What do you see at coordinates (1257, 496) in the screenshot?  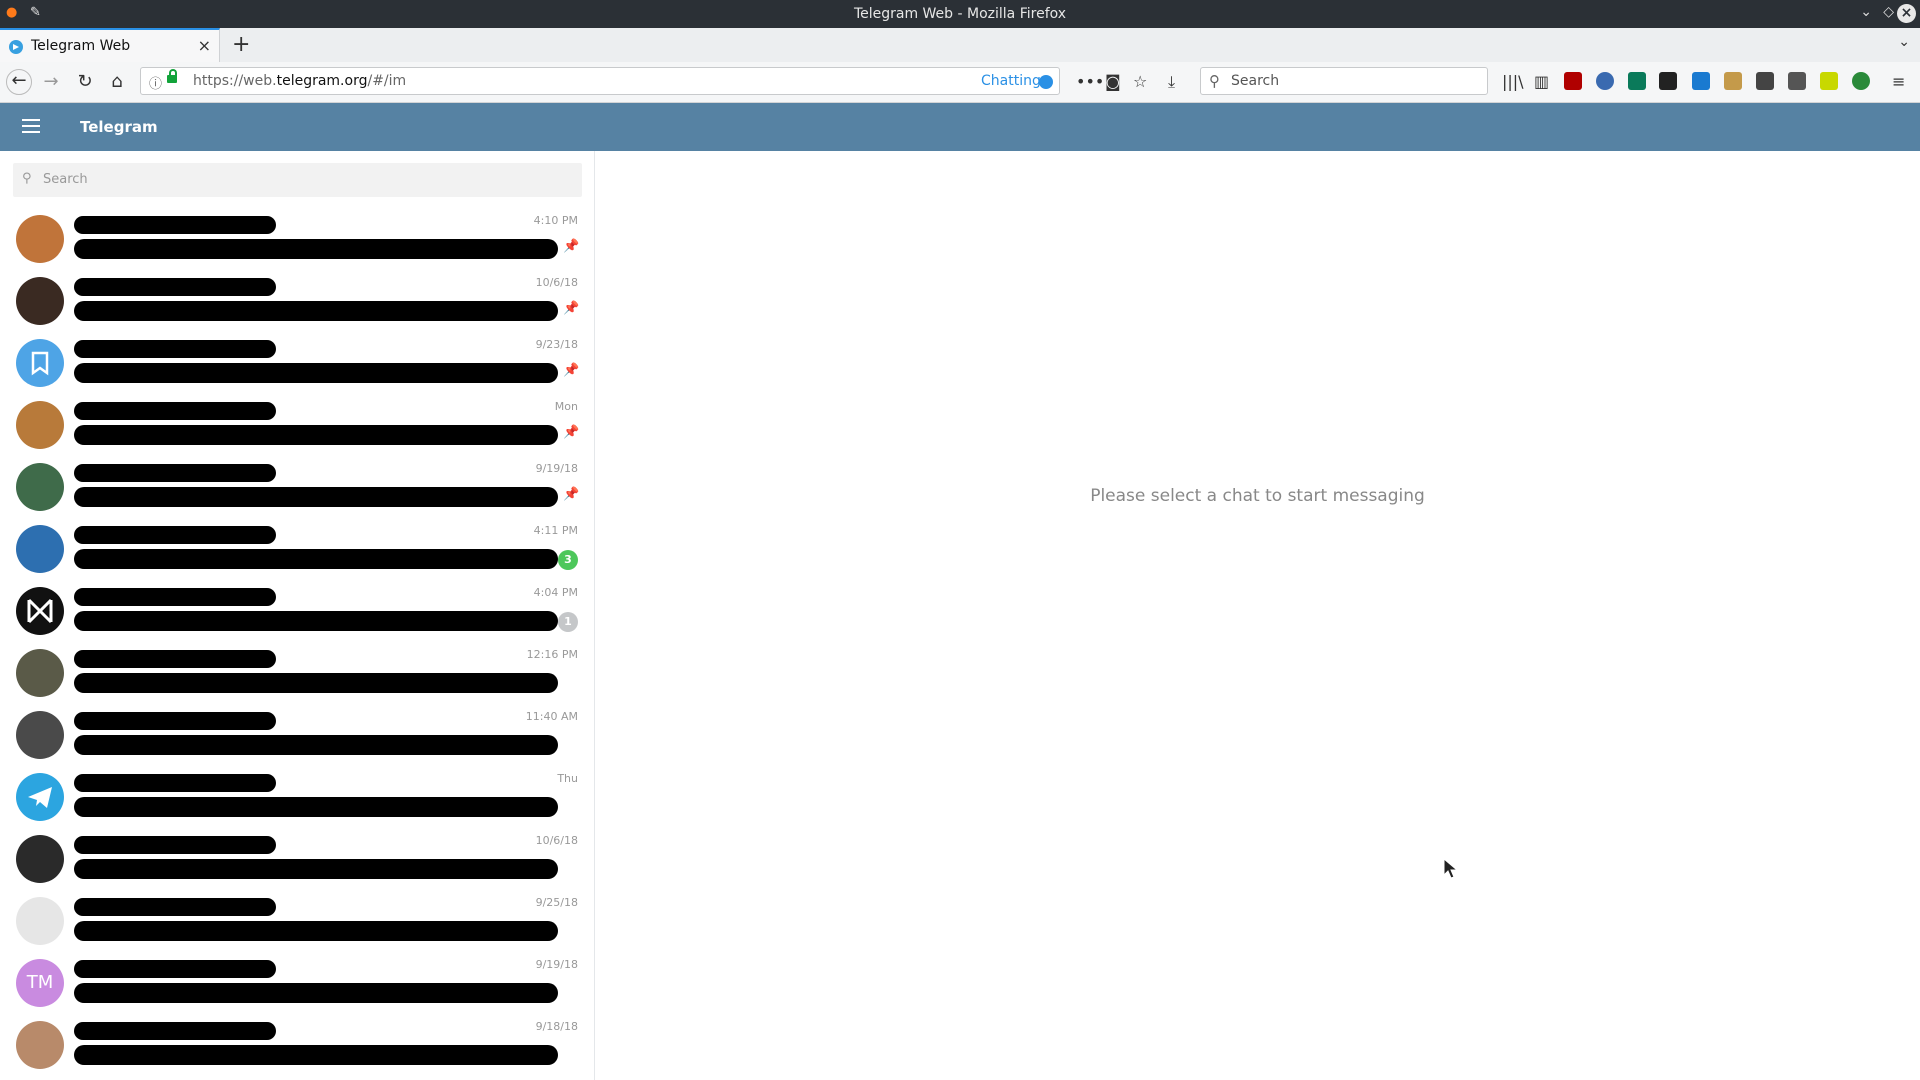 I see `empty-state-message: Please select a chat to start messaging` at bounding box center [1257, 496].